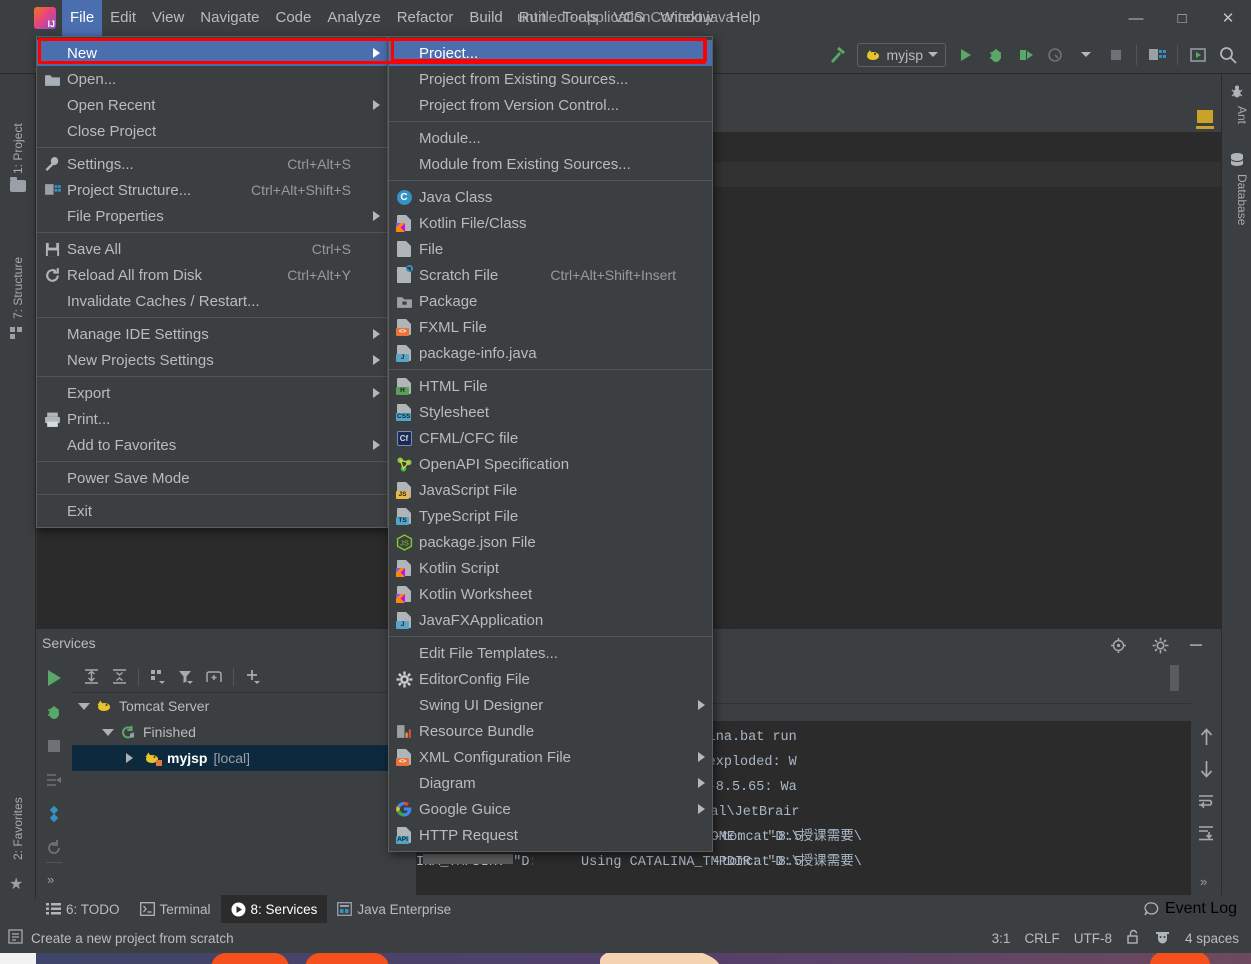 The width and height of the screenshot is (1251, 964). I want to click on new-menu-item-google-guice: Google Guice, so click(550, 809).